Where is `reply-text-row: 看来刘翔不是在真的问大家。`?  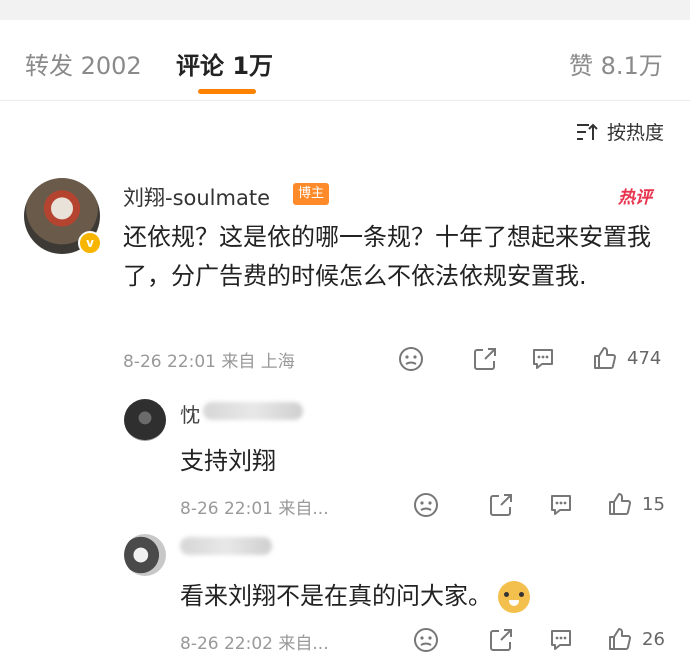
reply-text-row: 看来刘翔不是在真的问大家。 is located at coordinates (355, 594).